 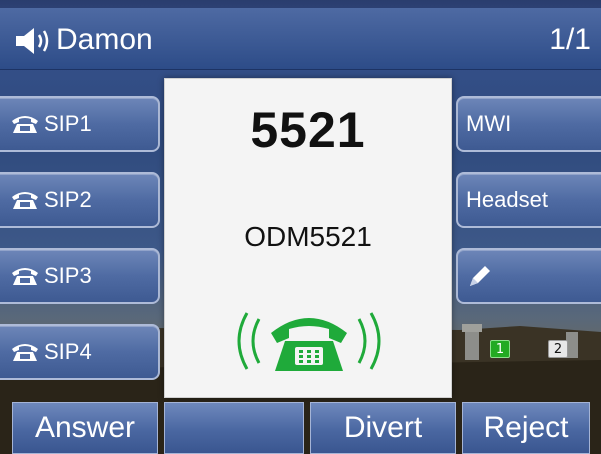 I want to click on caller-number: 5521, so click(x=308, y=130).